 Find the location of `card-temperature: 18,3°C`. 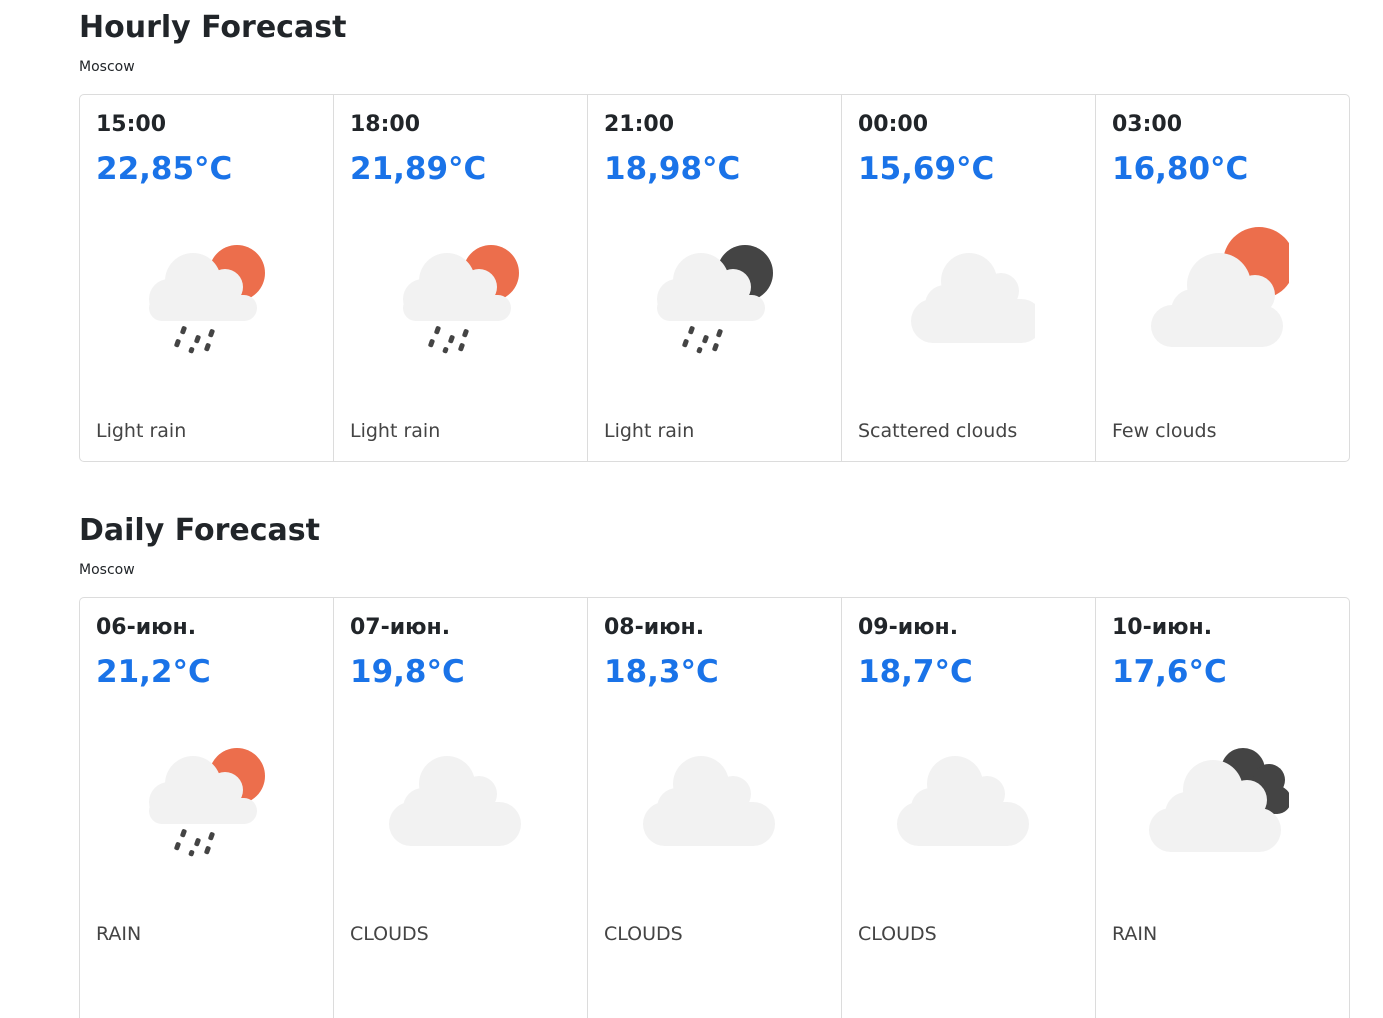

card-temperature: 18,3°C is located at coordinates (661, 672).